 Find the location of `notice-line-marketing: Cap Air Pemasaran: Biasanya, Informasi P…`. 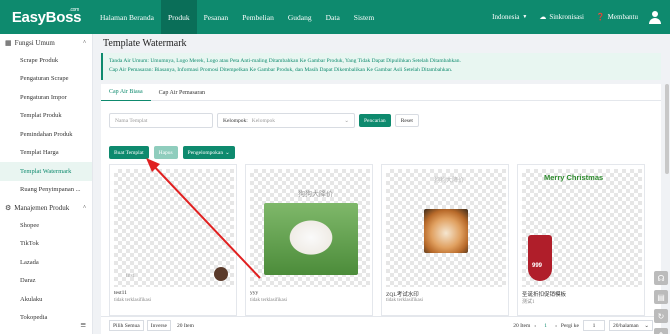

notice-line-marketing: Cap Air Pemasaran: Biasanya, Informasi P… is located at coordinates (281, 70).